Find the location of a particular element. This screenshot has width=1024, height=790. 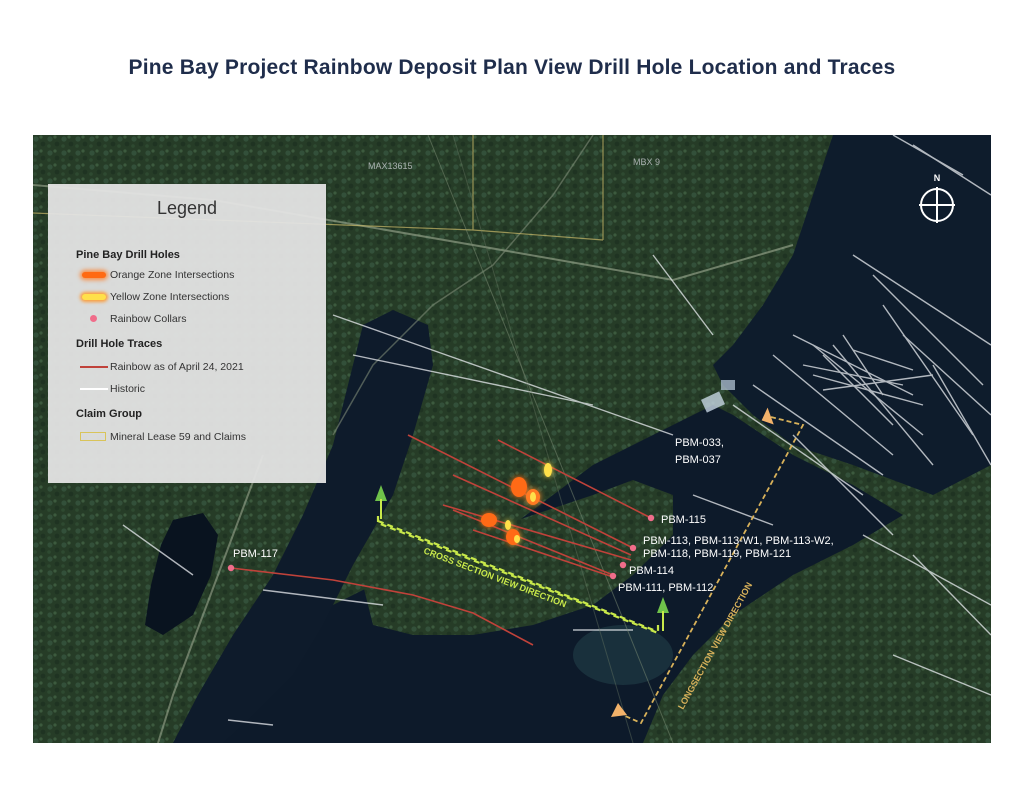

legend-item-label: Yellow Zone Intersections is located at coordinates (170, 297).